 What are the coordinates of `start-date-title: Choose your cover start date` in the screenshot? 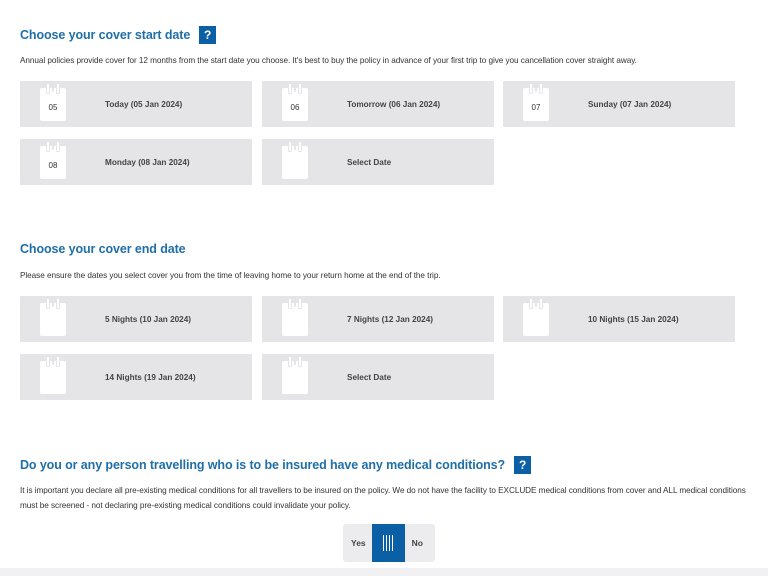 It's located at (105, 35).